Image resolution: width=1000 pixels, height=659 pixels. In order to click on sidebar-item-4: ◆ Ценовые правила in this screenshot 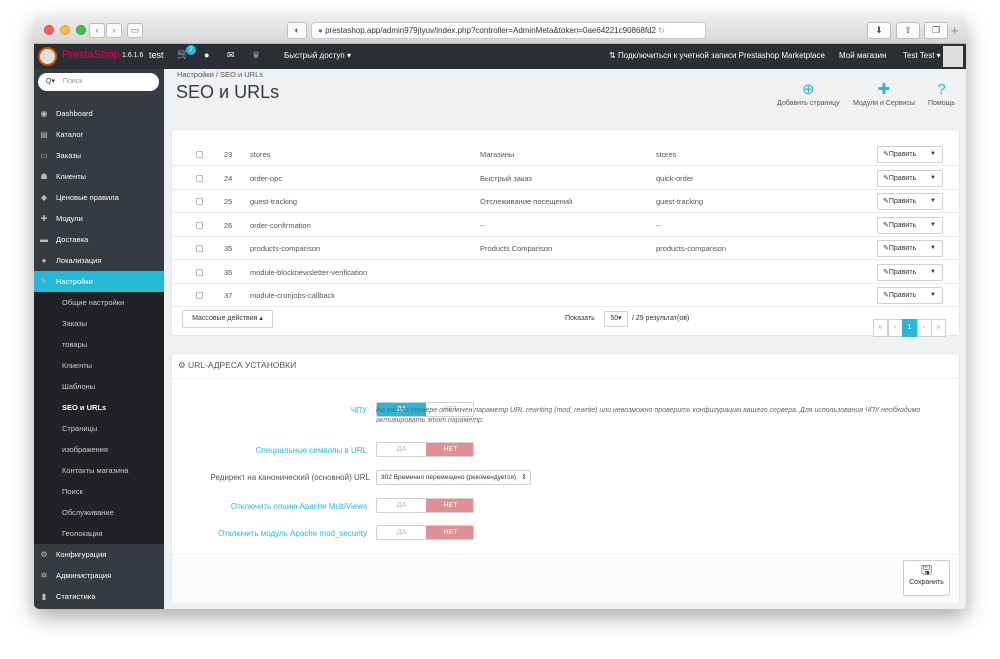, I will do `click(99, 197)`.